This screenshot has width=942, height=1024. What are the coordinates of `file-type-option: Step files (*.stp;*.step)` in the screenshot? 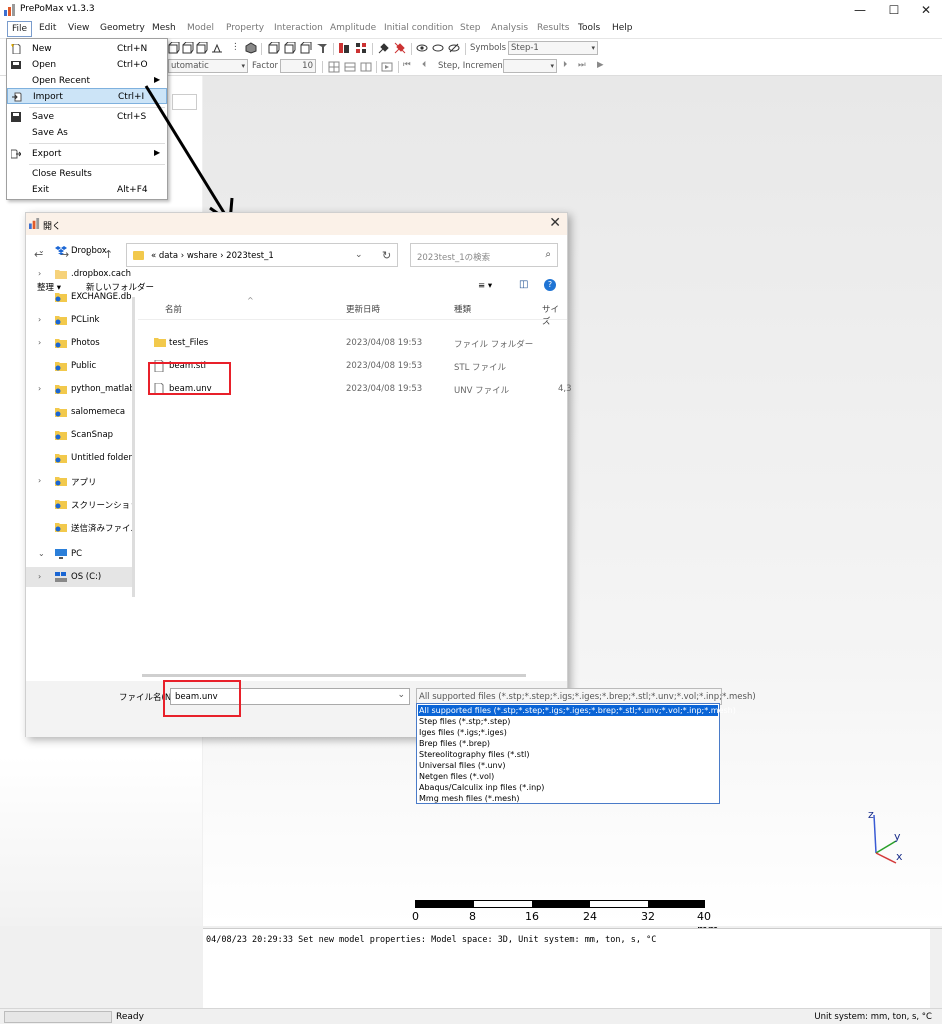 It's located at (568, 721).